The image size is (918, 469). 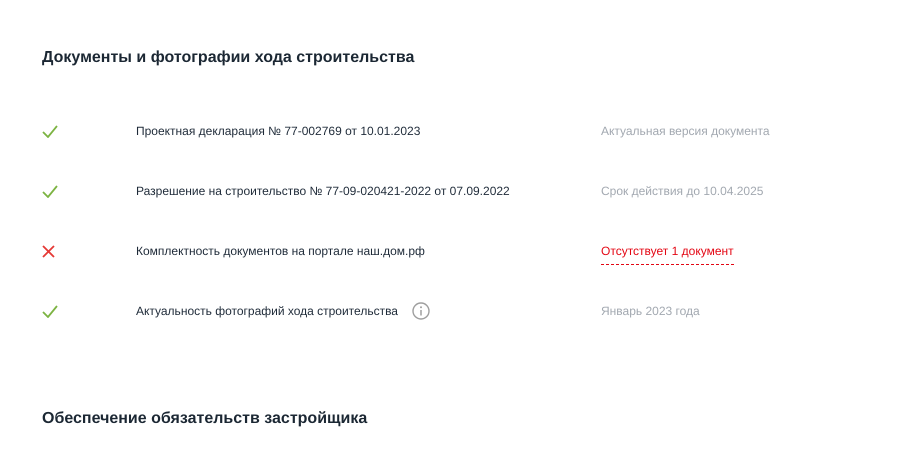 What do you see at coordinates (682, 191) in the screenshot?
I see `status-note: Срок действия до 10.04.2025` at bounding box center [682, 191].